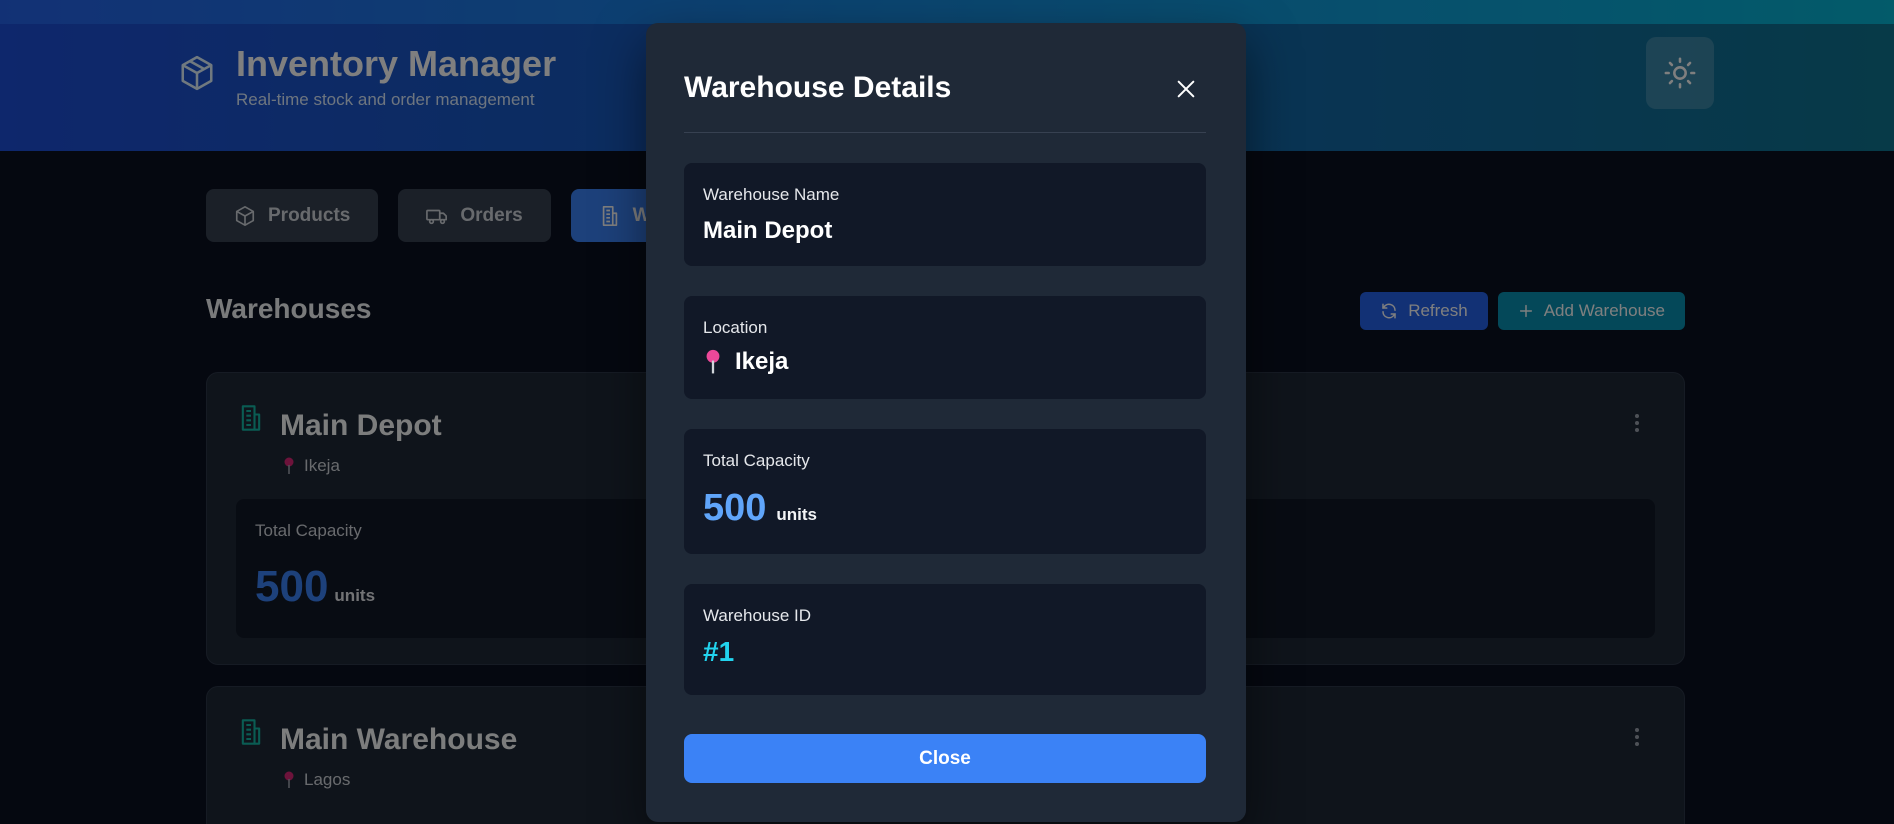 The height and width of the screenshot is (824, 1894). Describe the element at coordinates (771, 194) in the screenshot. I see `warehouse-name-label: Warehouse Name` at that location.